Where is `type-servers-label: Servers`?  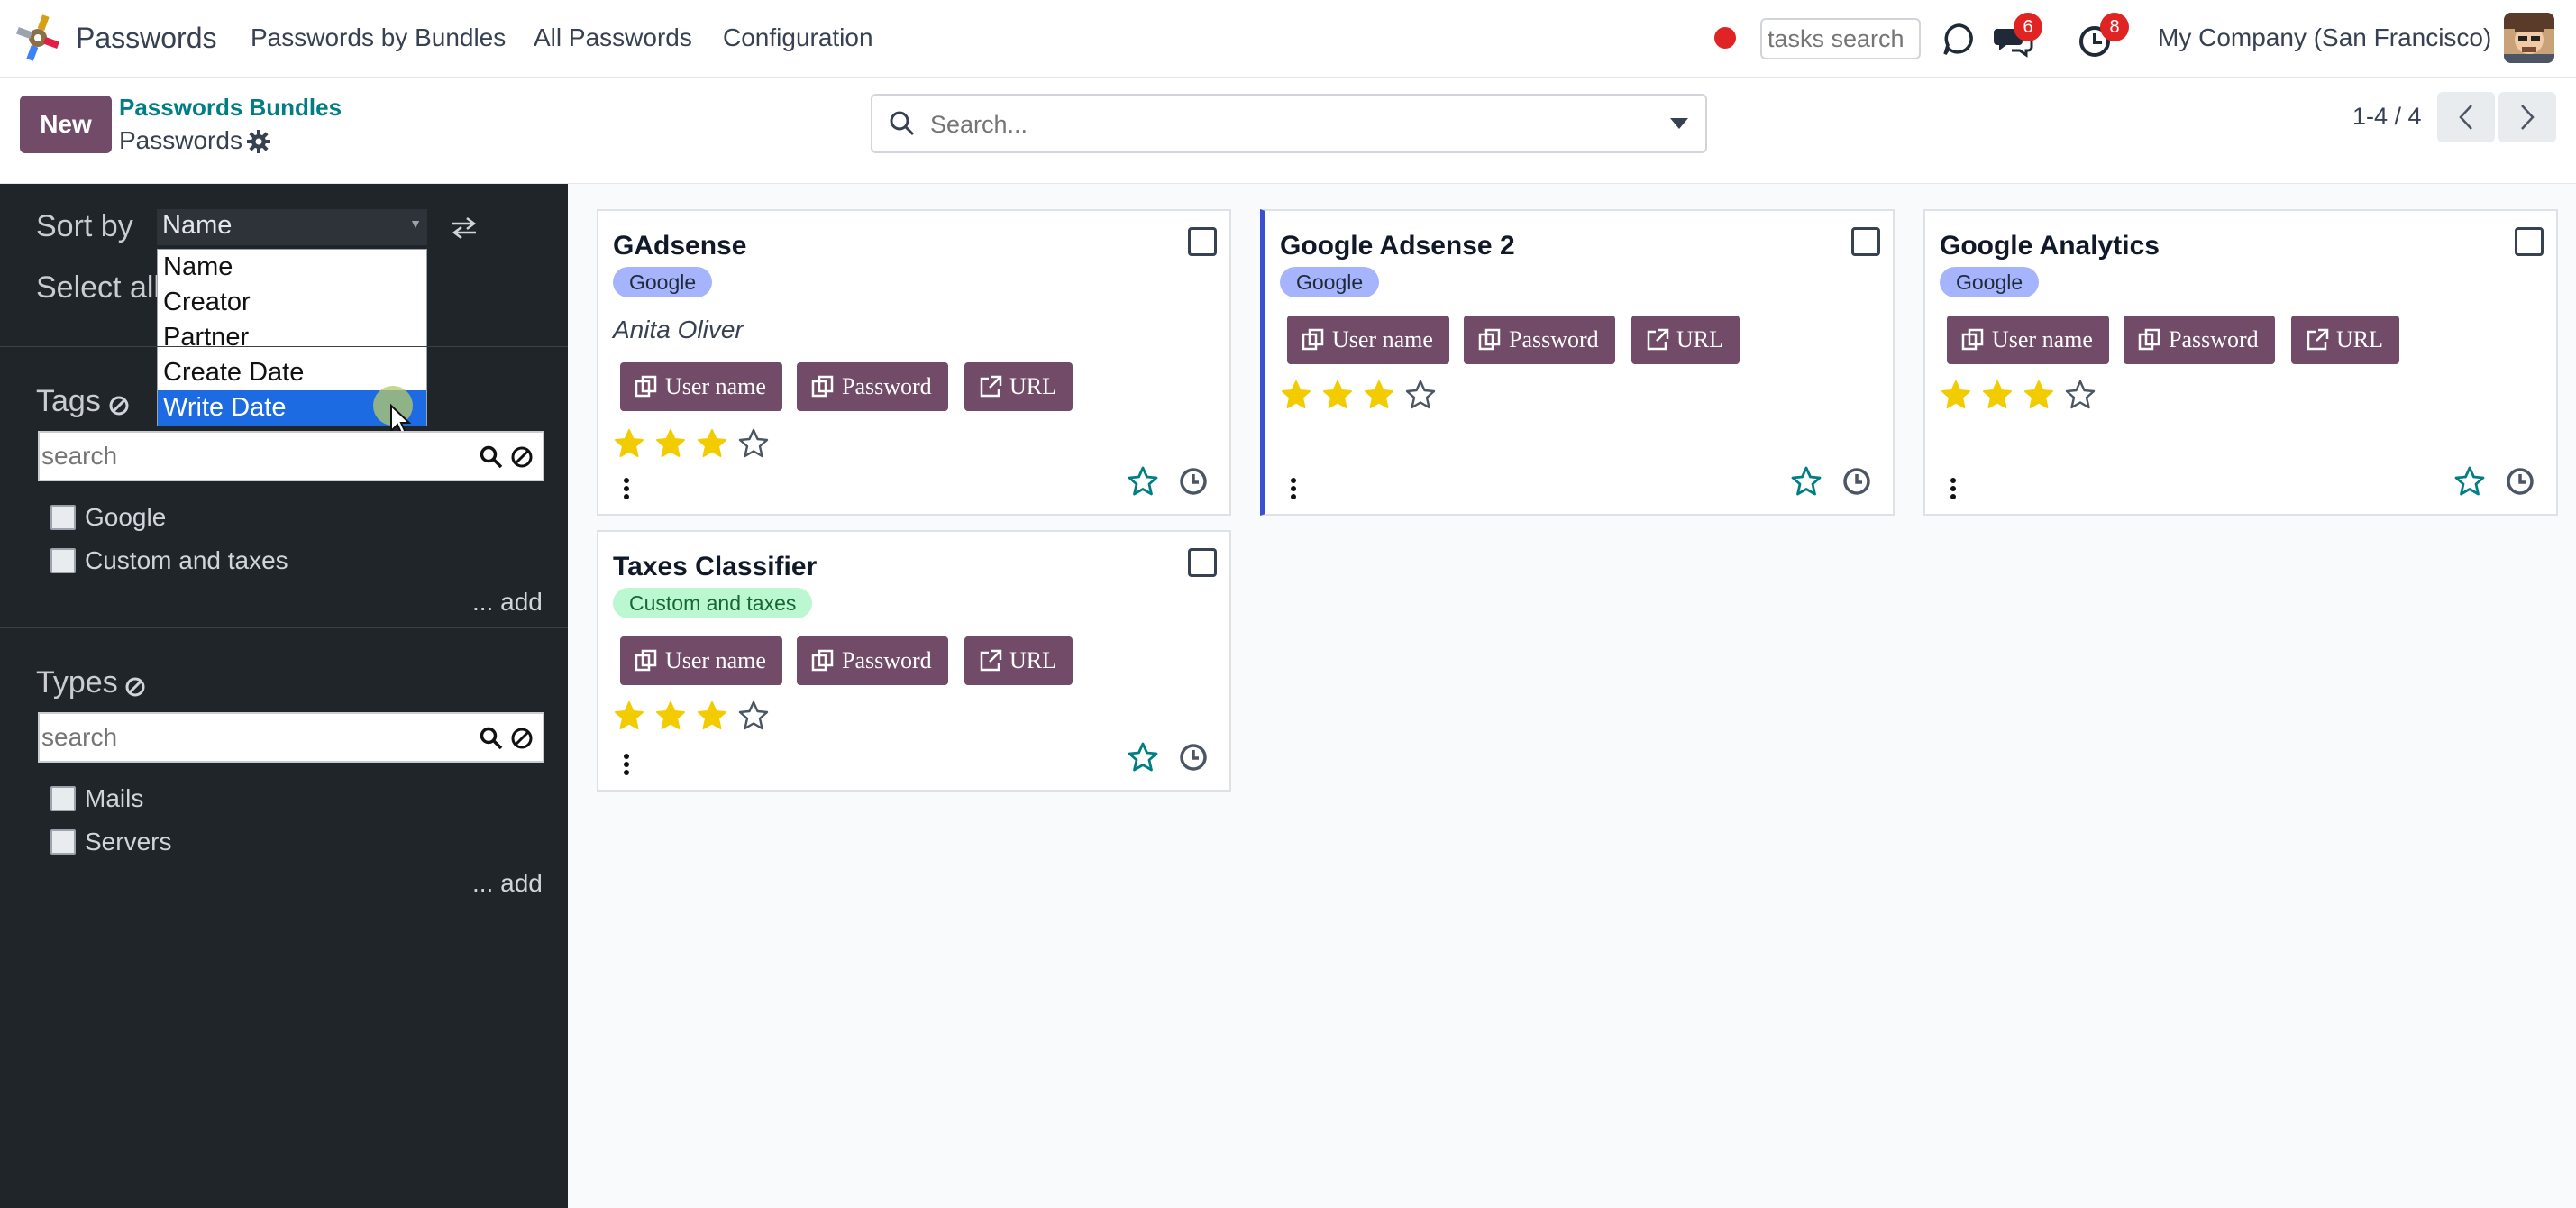
type-servers-label: Servers is located at coordinates (128, 842).